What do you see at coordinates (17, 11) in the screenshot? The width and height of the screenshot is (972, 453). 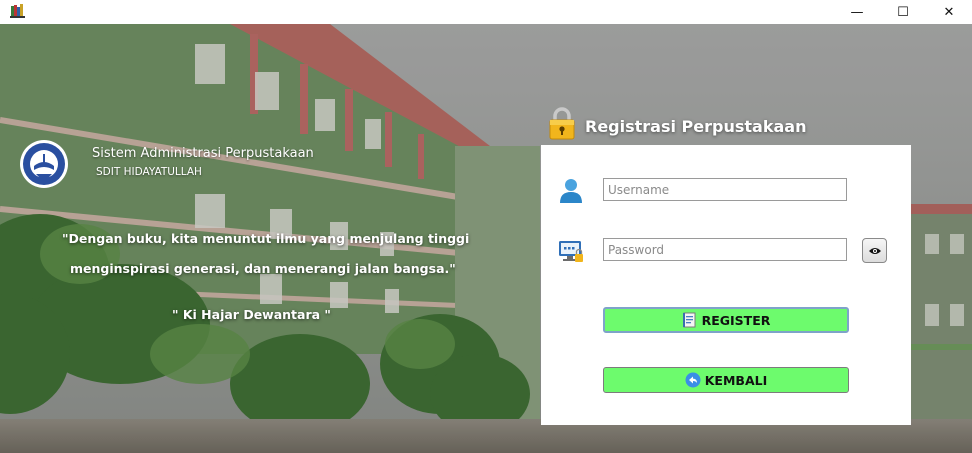 I see `app-icon` at bounding box center [17, 11].